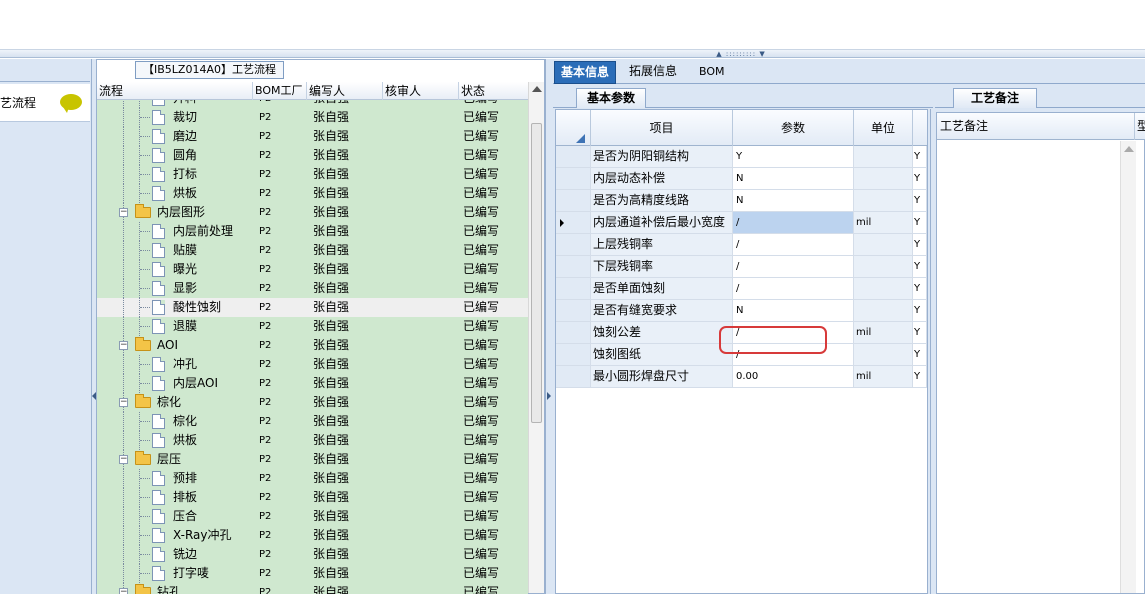 This screenshot has height=594, width=1145. I want to click on subtab-basic-params: 基本参数, so click(611, 98).